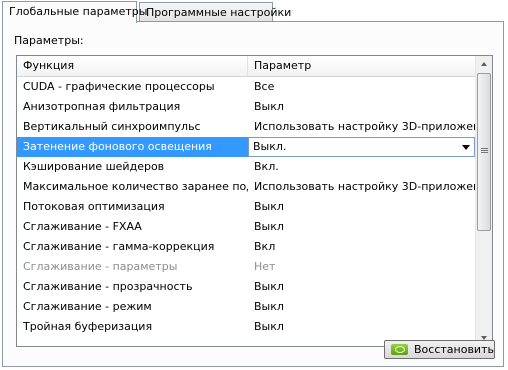  I want to click on restore-button: Восстановить, so click(439, 349).